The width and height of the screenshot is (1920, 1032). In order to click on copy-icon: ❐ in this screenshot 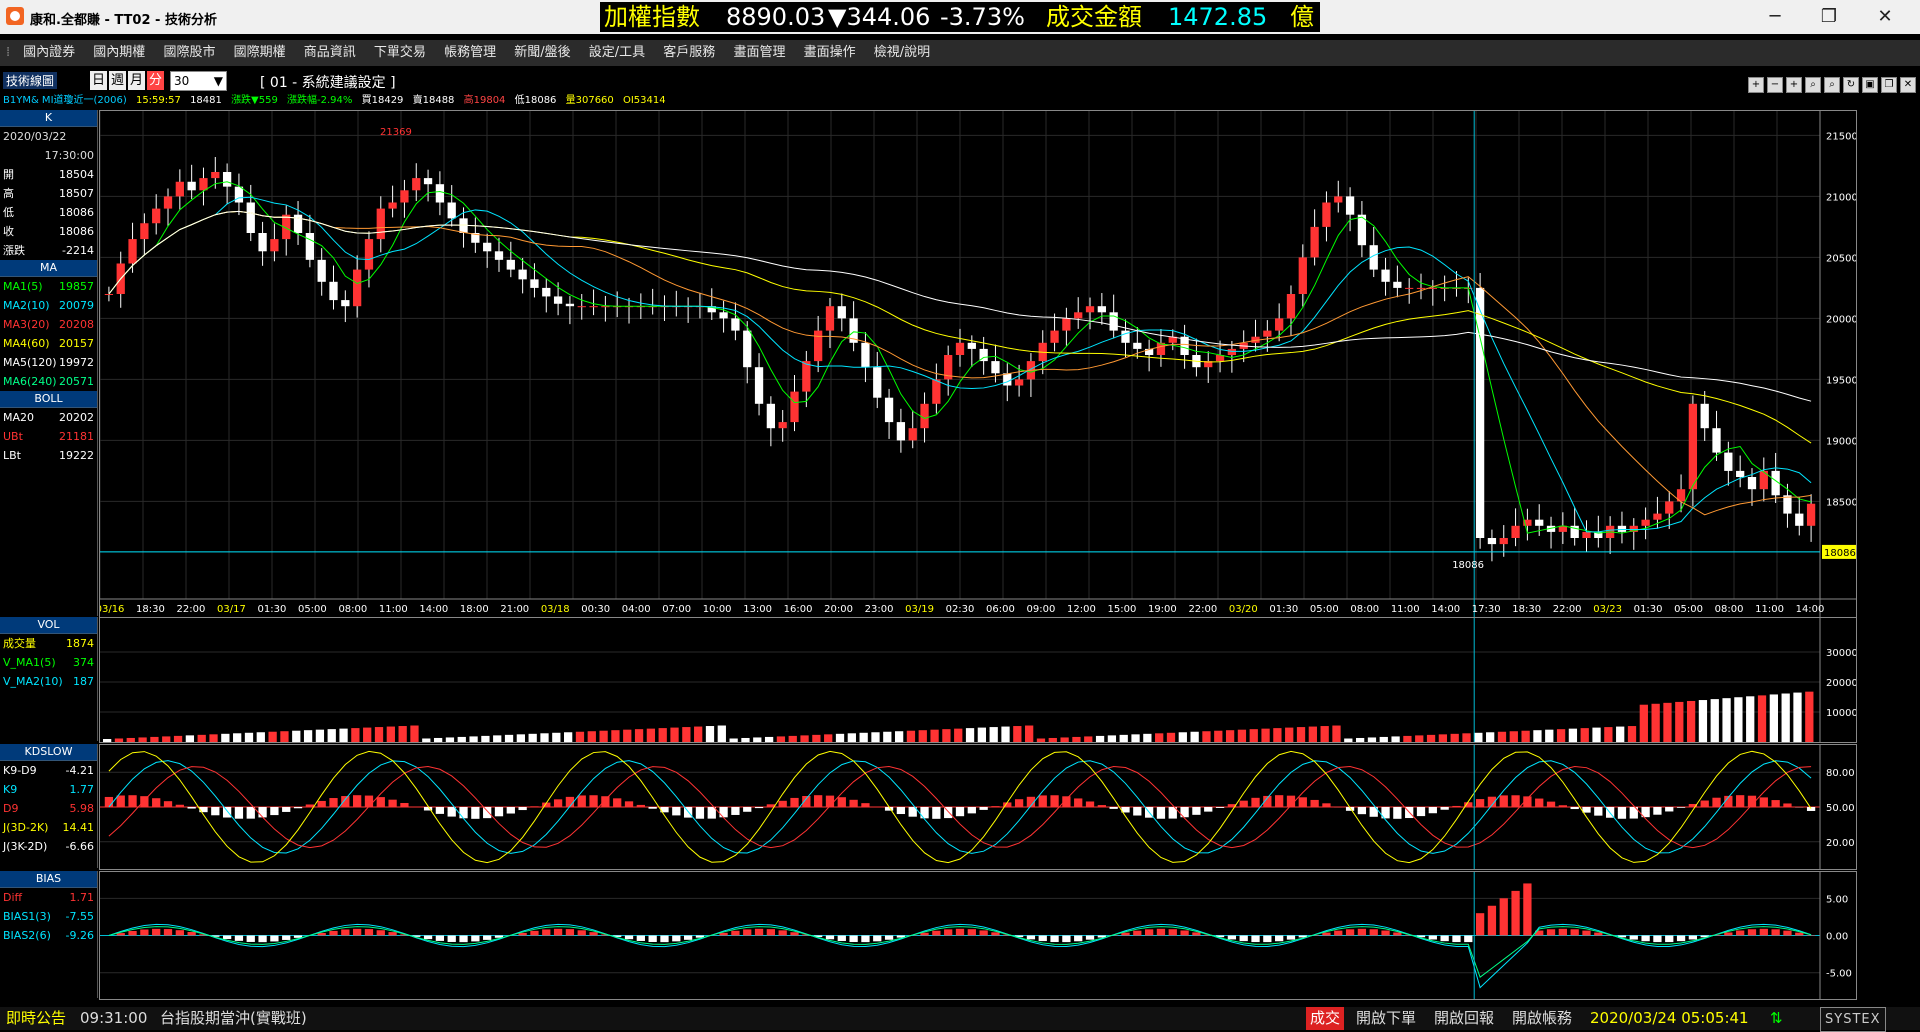, I will do `click(1889, 85)`.